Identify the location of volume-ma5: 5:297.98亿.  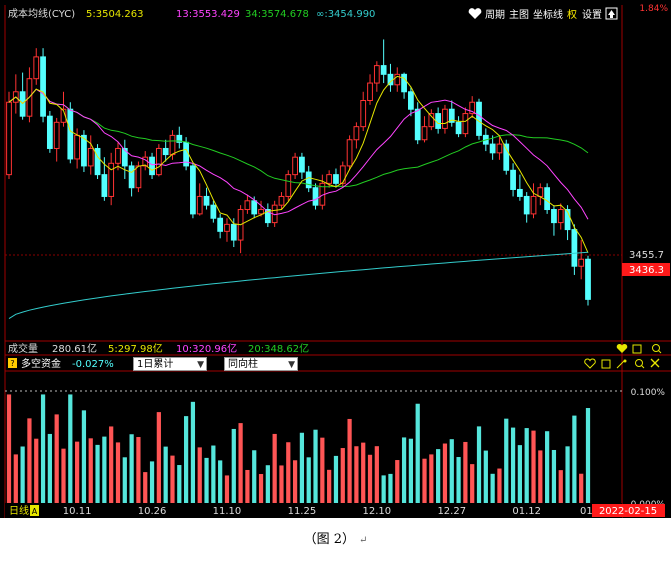
(135, 348).